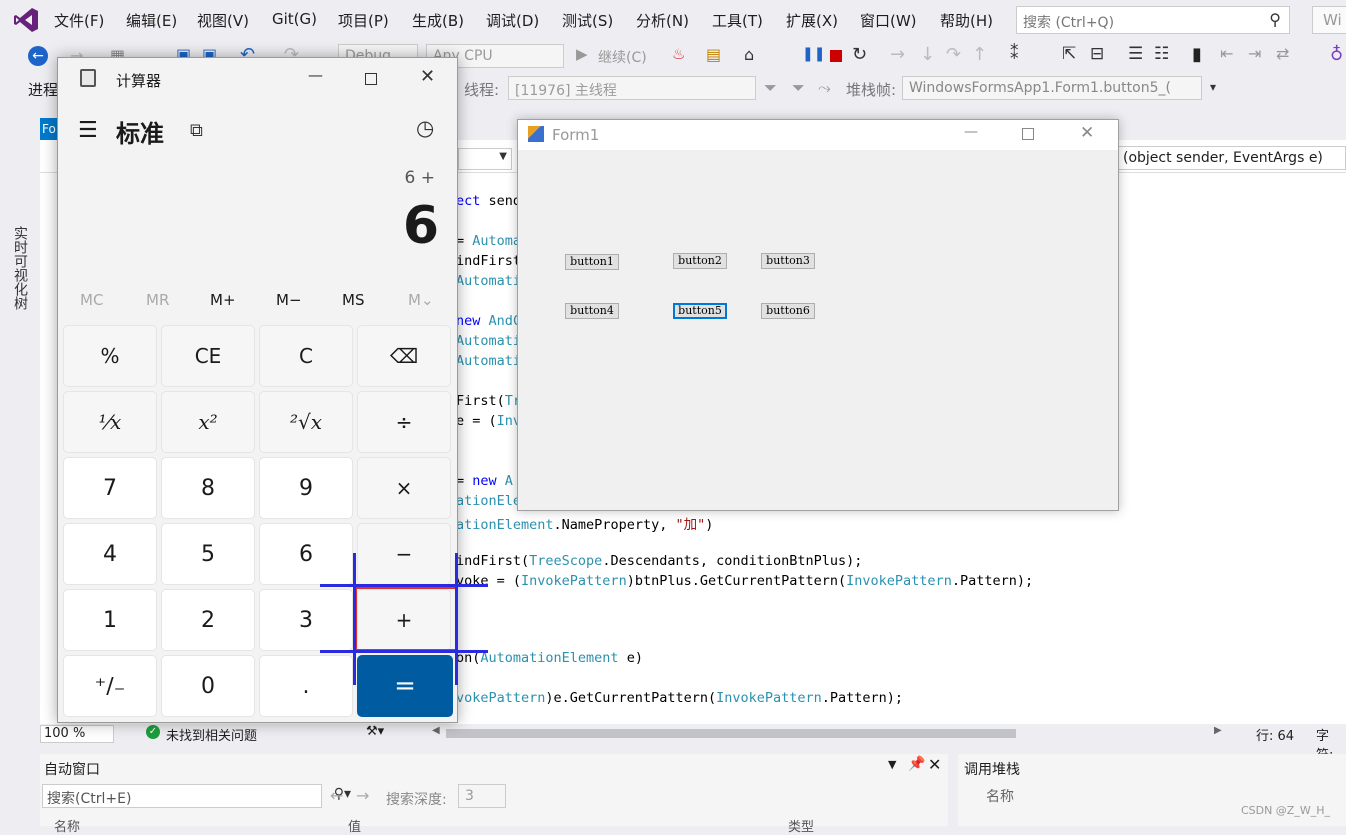 The height and width of the screenshot is (835, 1346). What do you see at coordinates (353, 300) in the screenshot?
I see `memory-store-button: MS` at bounding box center [353, 300].